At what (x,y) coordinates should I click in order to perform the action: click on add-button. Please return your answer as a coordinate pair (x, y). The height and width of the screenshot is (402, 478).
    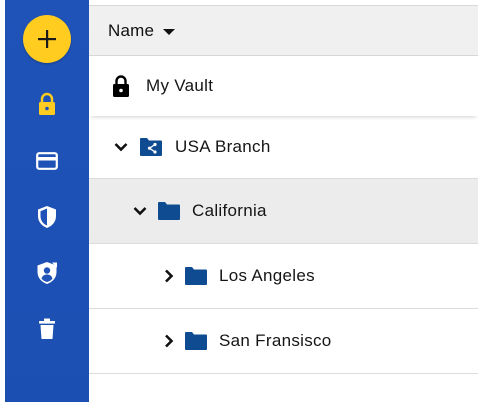
    Looking at the image, I should click on (47, 39).